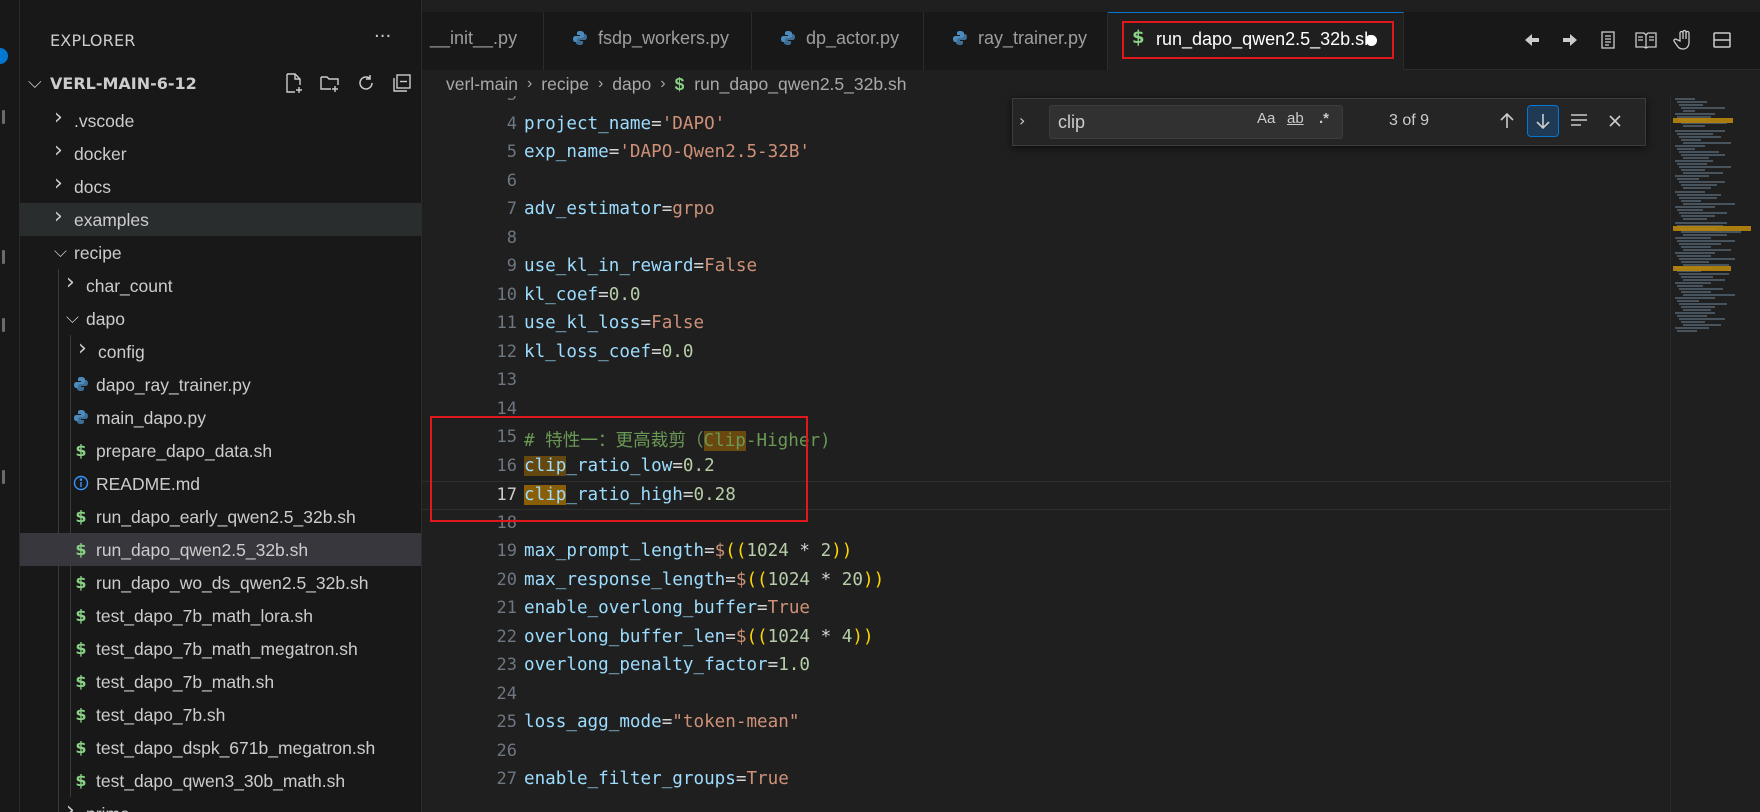  Describe the element at coordinates (220, 219) in the screenshot. I see `tree-folder: › examples` at that location.